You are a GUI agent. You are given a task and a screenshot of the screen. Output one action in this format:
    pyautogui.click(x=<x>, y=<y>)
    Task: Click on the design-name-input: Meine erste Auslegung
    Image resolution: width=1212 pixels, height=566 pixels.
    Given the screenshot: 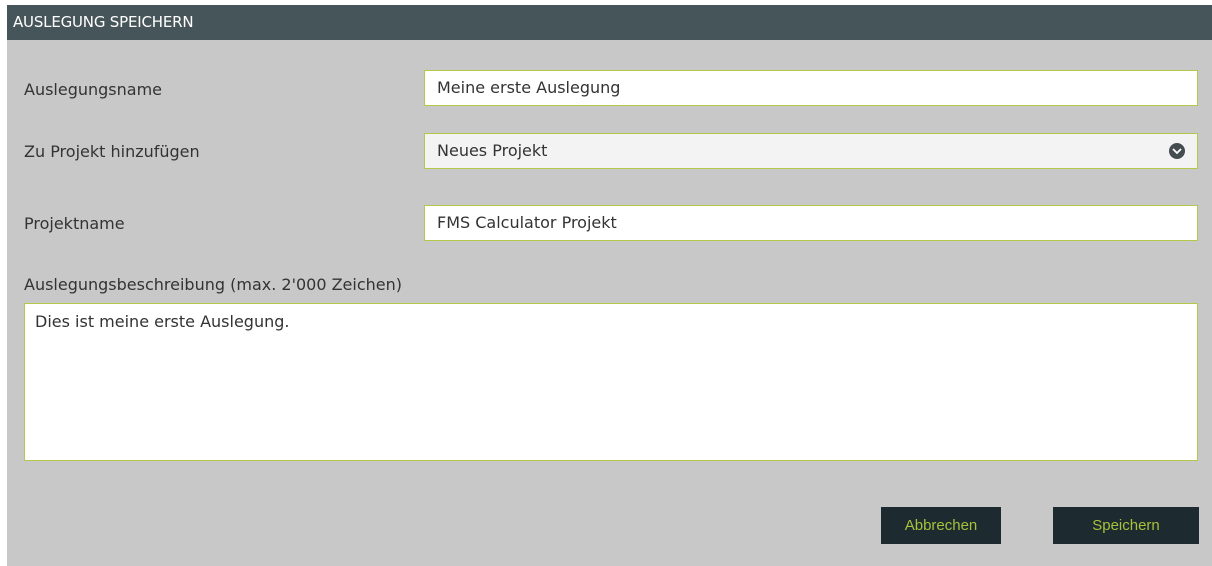 What is the action you would take?
    pyautogui.click(x=811, y=88)
    